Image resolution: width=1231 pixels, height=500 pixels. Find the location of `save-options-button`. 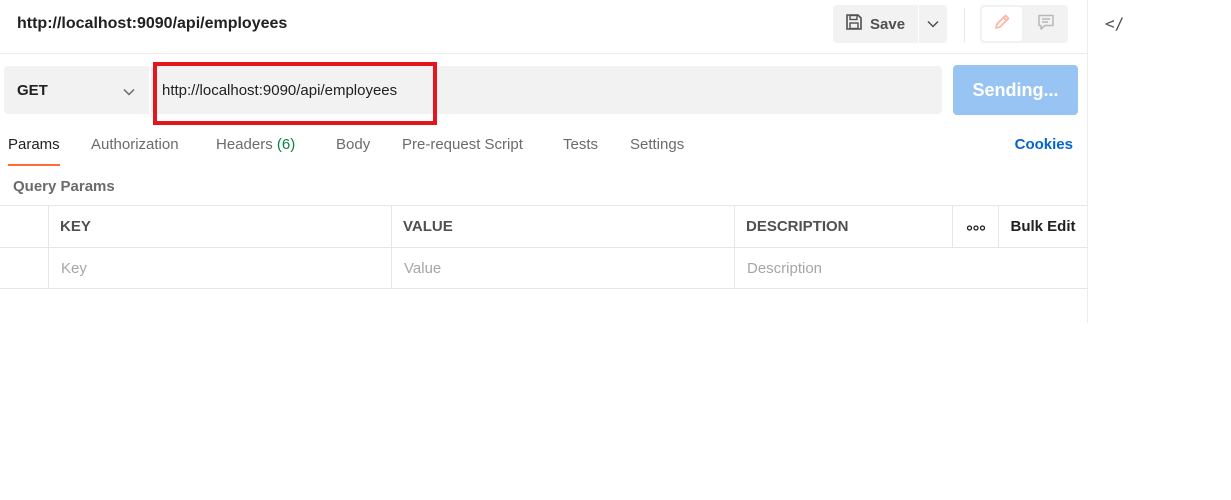

save-options-button is located at coordinates (933, 24).